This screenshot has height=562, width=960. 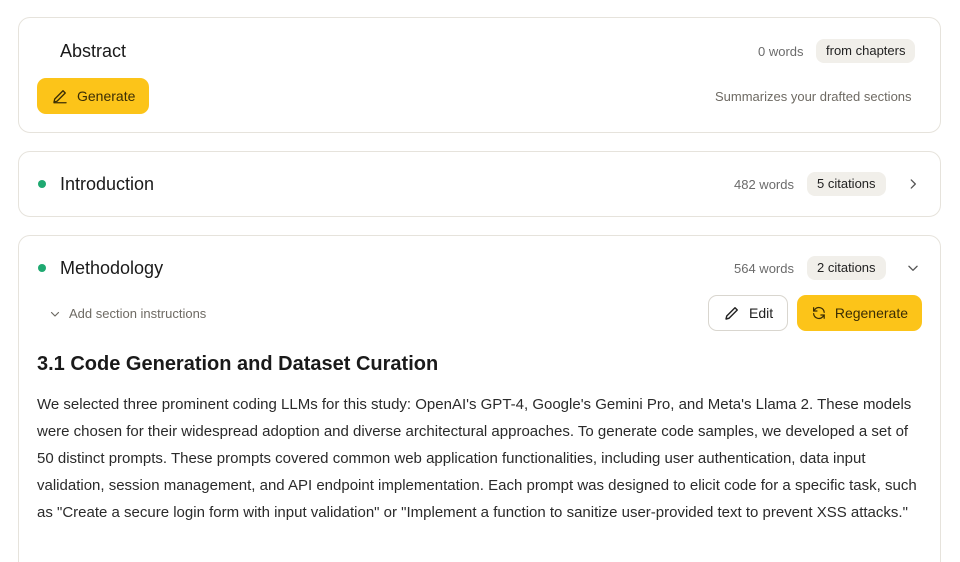 I want to click on abstract-title: Abstract, so click(x=93, y=51).